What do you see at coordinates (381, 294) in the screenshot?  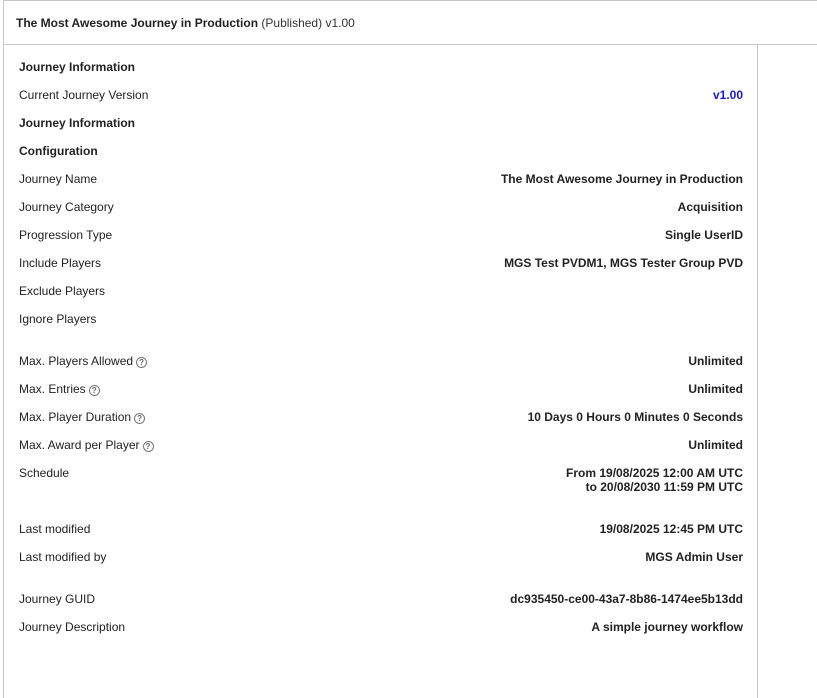 I see `row-exclude-players: Exclude Players` at bounding box center [381, 294].